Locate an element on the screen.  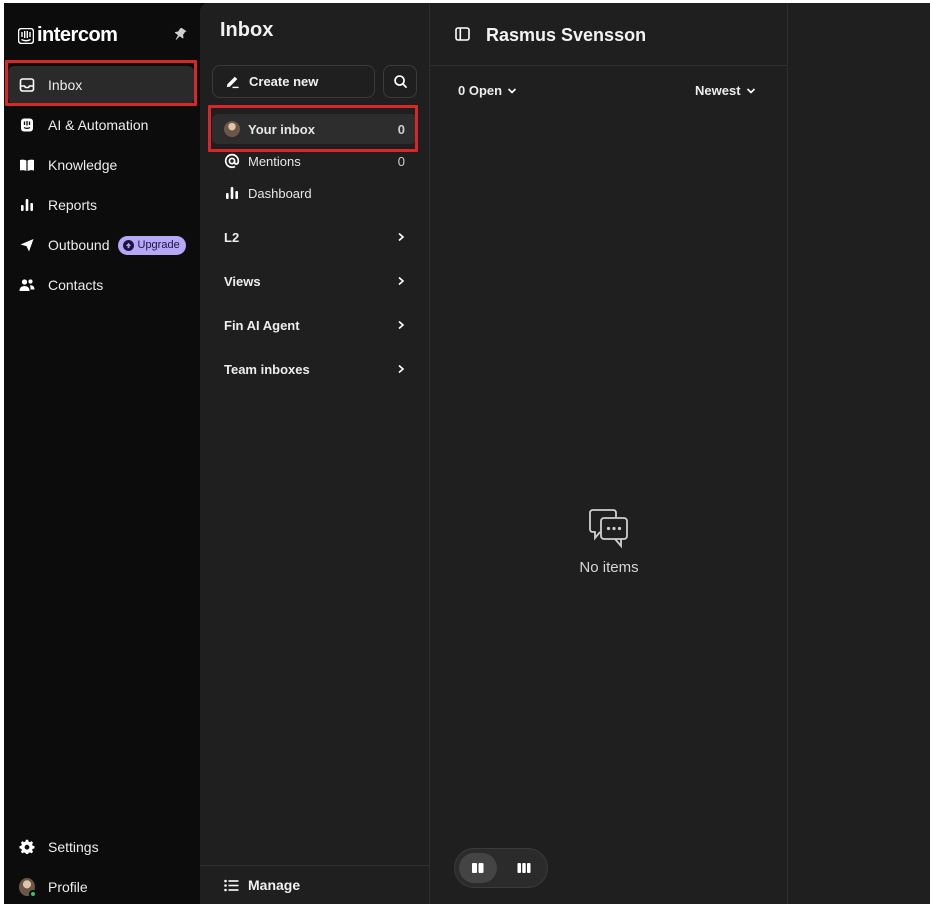
search-button is located at coordinates (400, 81).